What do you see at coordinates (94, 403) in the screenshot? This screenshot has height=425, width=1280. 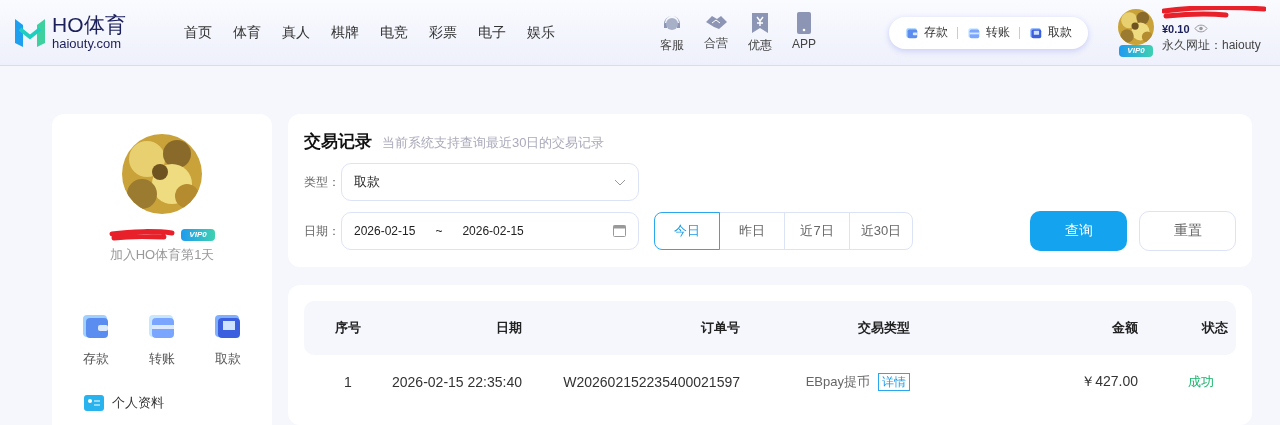 I see `id-card-icon` at bounding box center [94, 403].